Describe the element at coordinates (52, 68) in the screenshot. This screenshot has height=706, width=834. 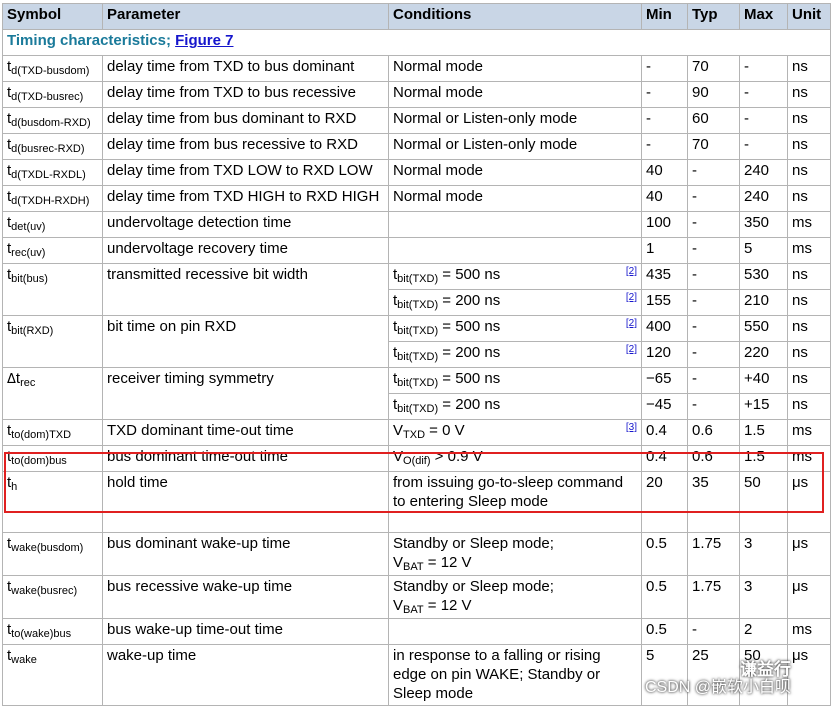
I see `symbol-cell: td(TXD-busdom)` at that location.